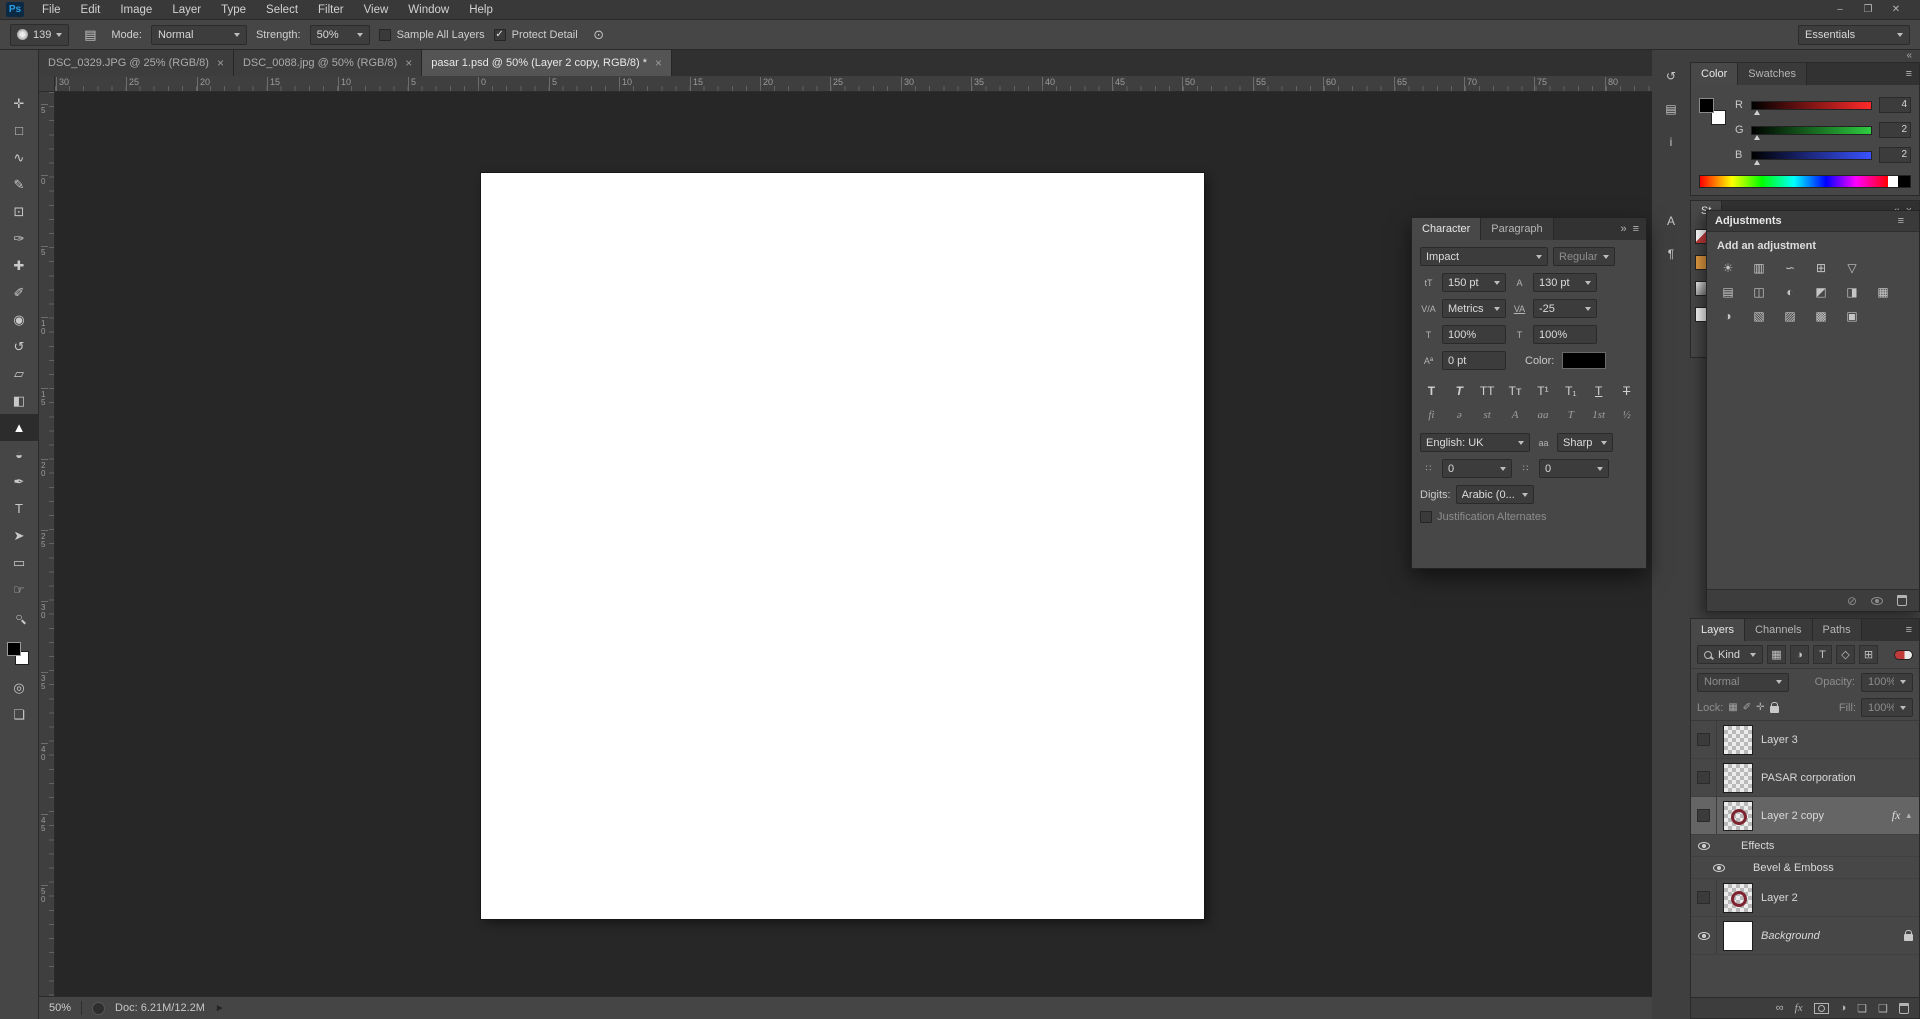 The width and height of the screenshot is (1920, 1019). I want to click on menu-view: View, so click(376, 9).